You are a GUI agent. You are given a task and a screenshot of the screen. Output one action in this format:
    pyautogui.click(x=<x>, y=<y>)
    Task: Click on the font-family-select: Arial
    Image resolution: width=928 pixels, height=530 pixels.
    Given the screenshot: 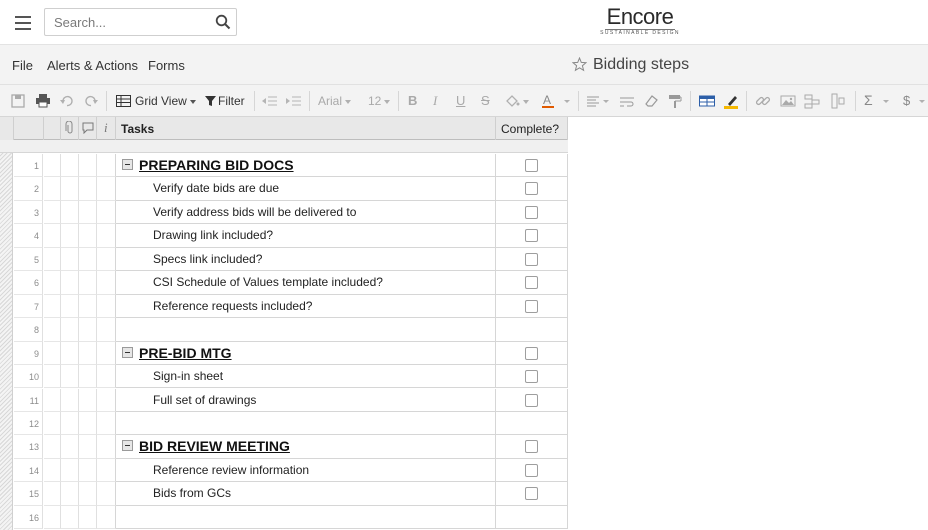 What is the action you would take?
    pyautogui.click(x=335, y=101)
    